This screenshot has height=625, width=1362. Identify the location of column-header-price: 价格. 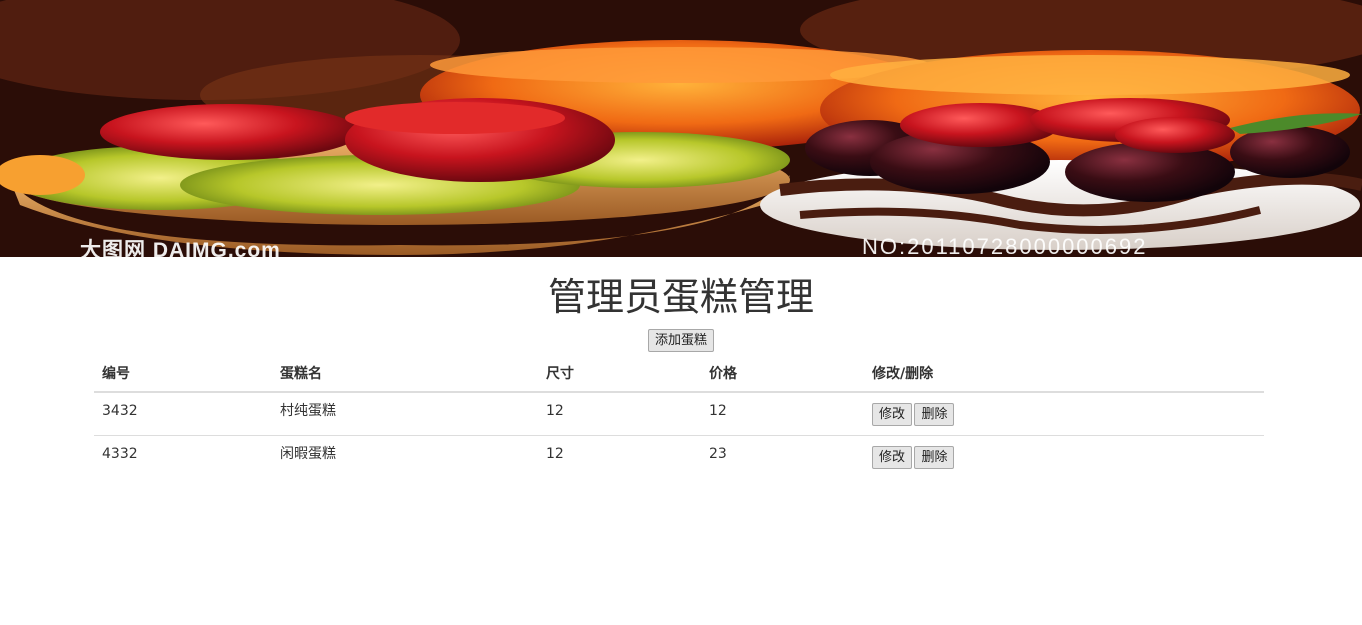
(782, 374).